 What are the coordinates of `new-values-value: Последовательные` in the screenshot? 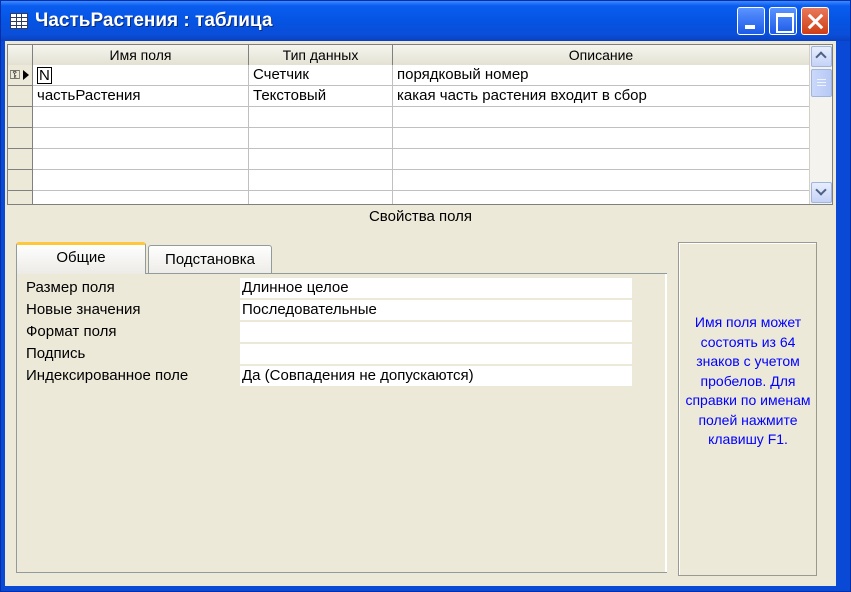 It's located at (436, 310).